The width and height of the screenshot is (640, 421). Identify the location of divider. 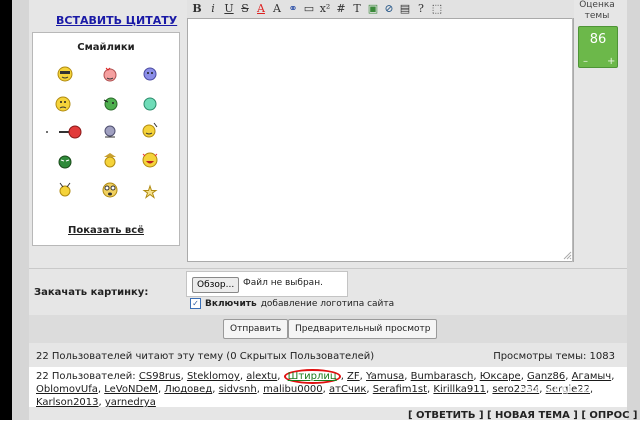
(328, 268).